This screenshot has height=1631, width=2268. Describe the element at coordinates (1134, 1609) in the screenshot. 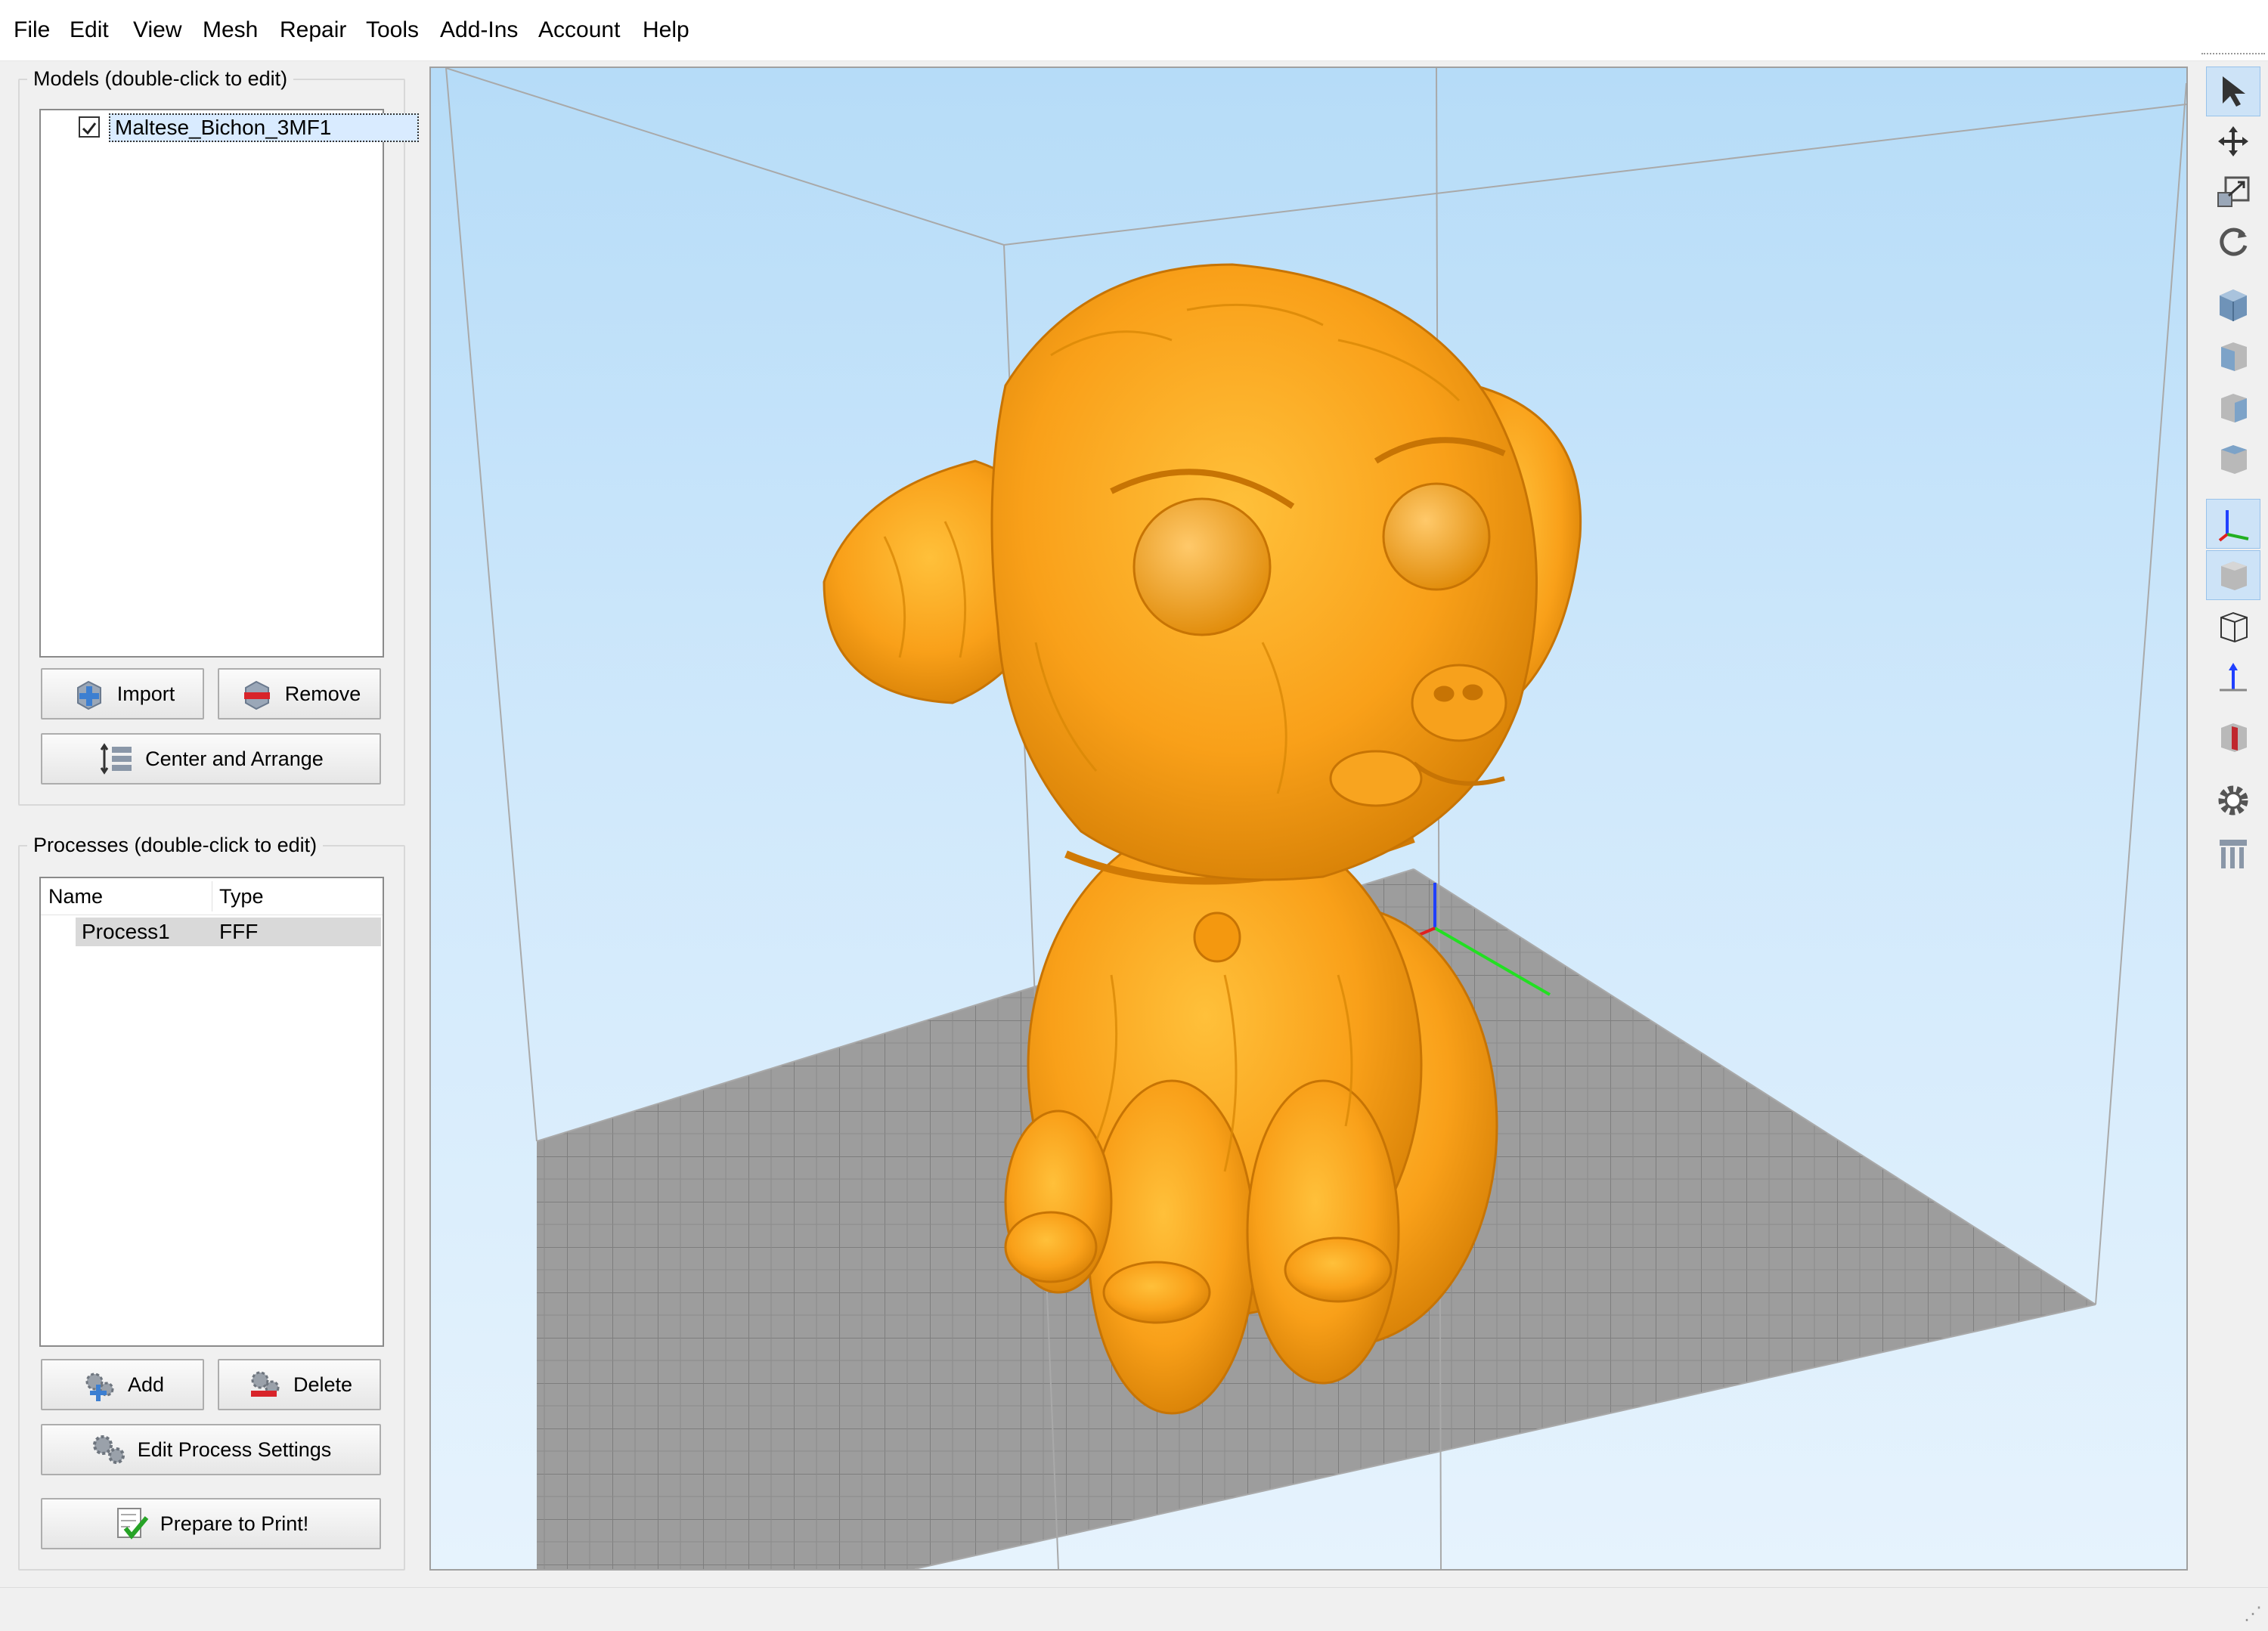

I see `status-bar: ⋰` at that location.